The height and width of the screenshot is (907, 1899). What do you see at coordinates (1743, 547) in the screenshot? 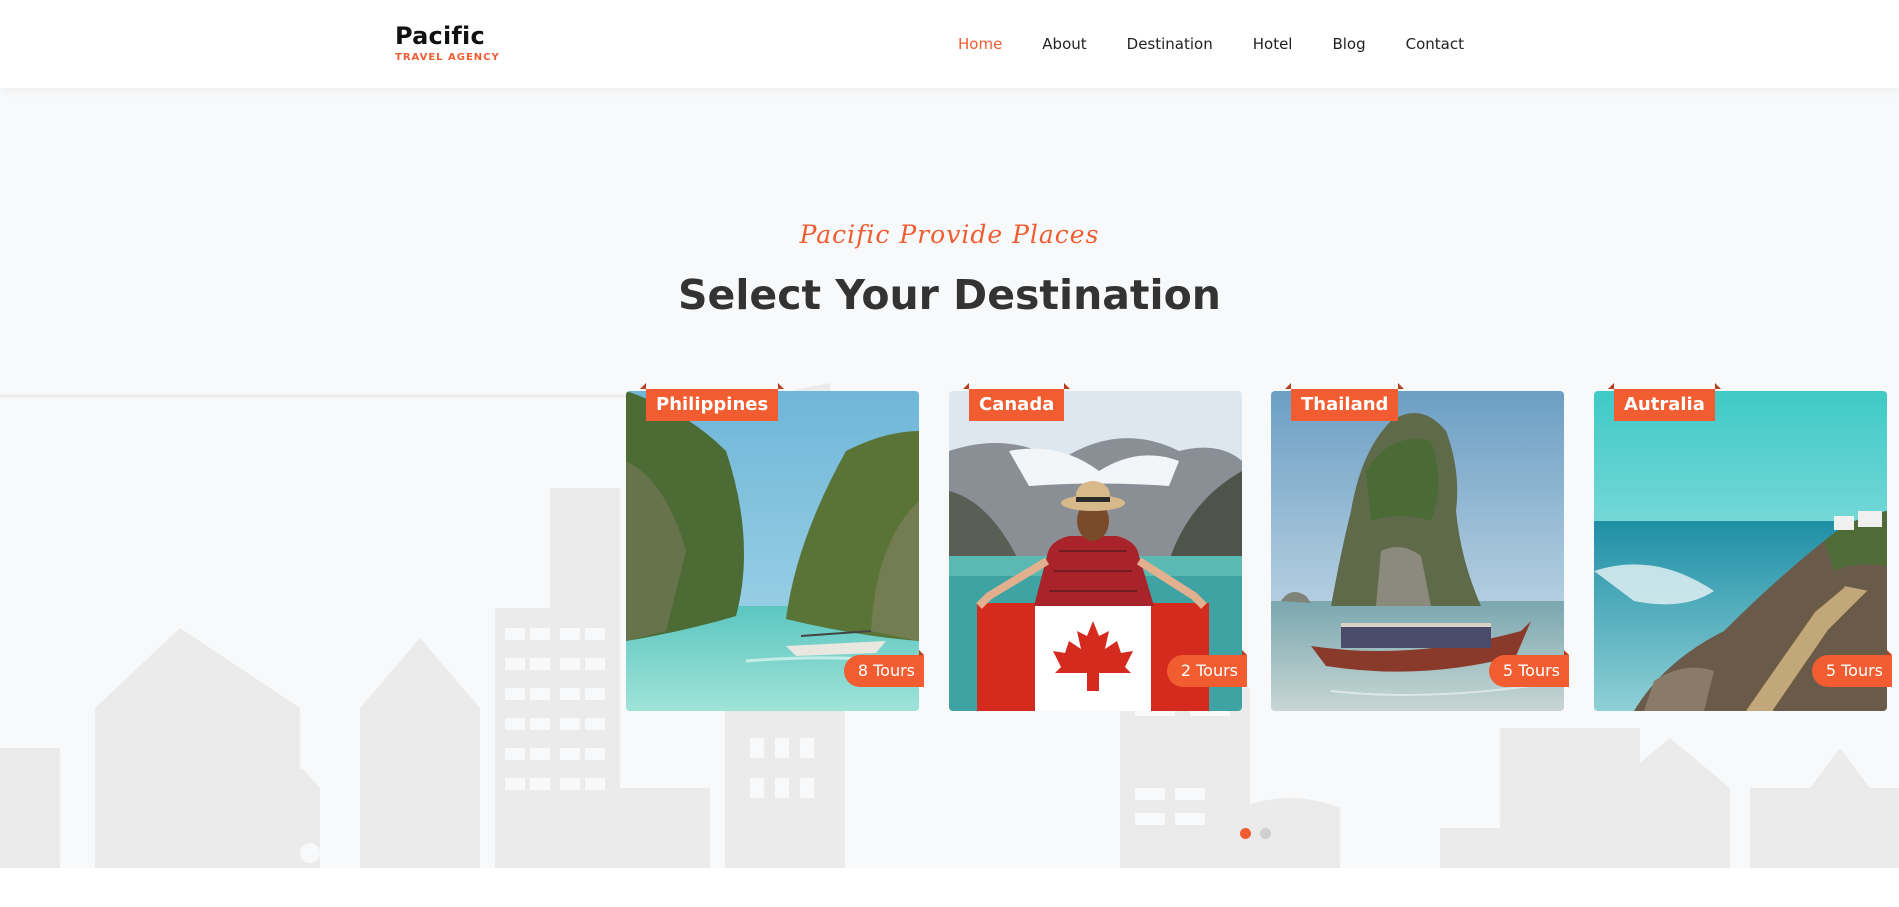
I see `destination-card-autralia: Autralia 5 Tours` at bounding box center [1743, 547].